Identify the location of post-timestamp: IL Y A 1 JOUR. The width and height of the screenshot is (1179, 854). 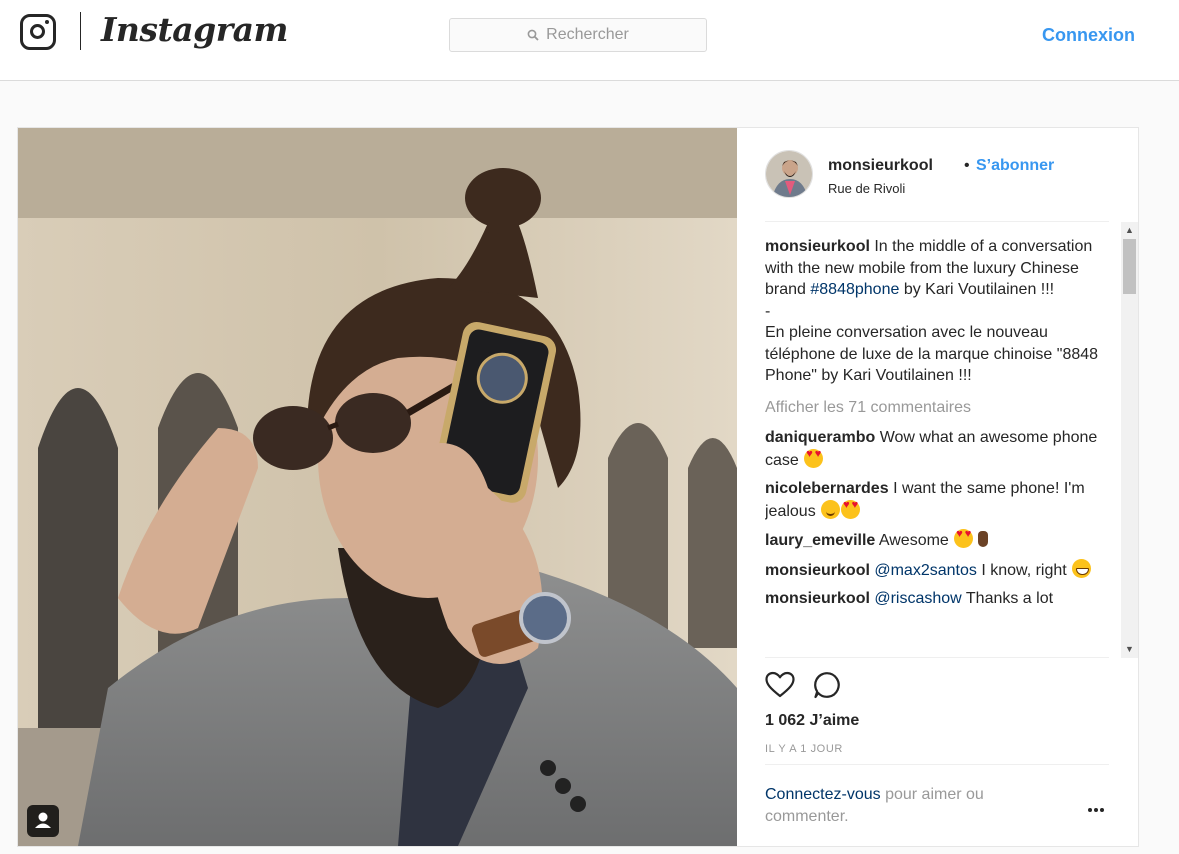
(804, 749).